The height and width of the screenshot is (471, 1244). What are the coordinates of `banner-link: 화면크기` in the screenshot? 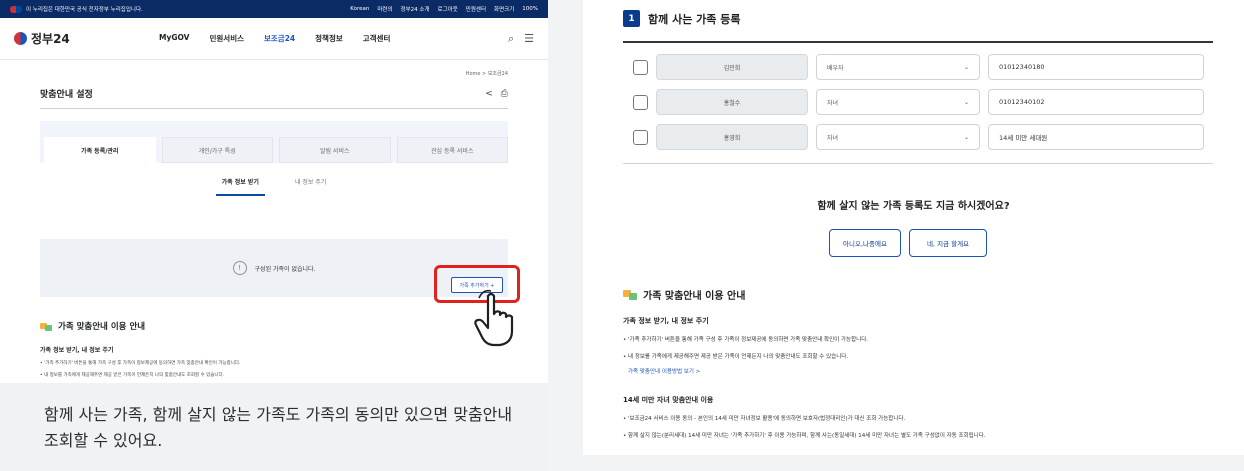 It's located at (504, 9).